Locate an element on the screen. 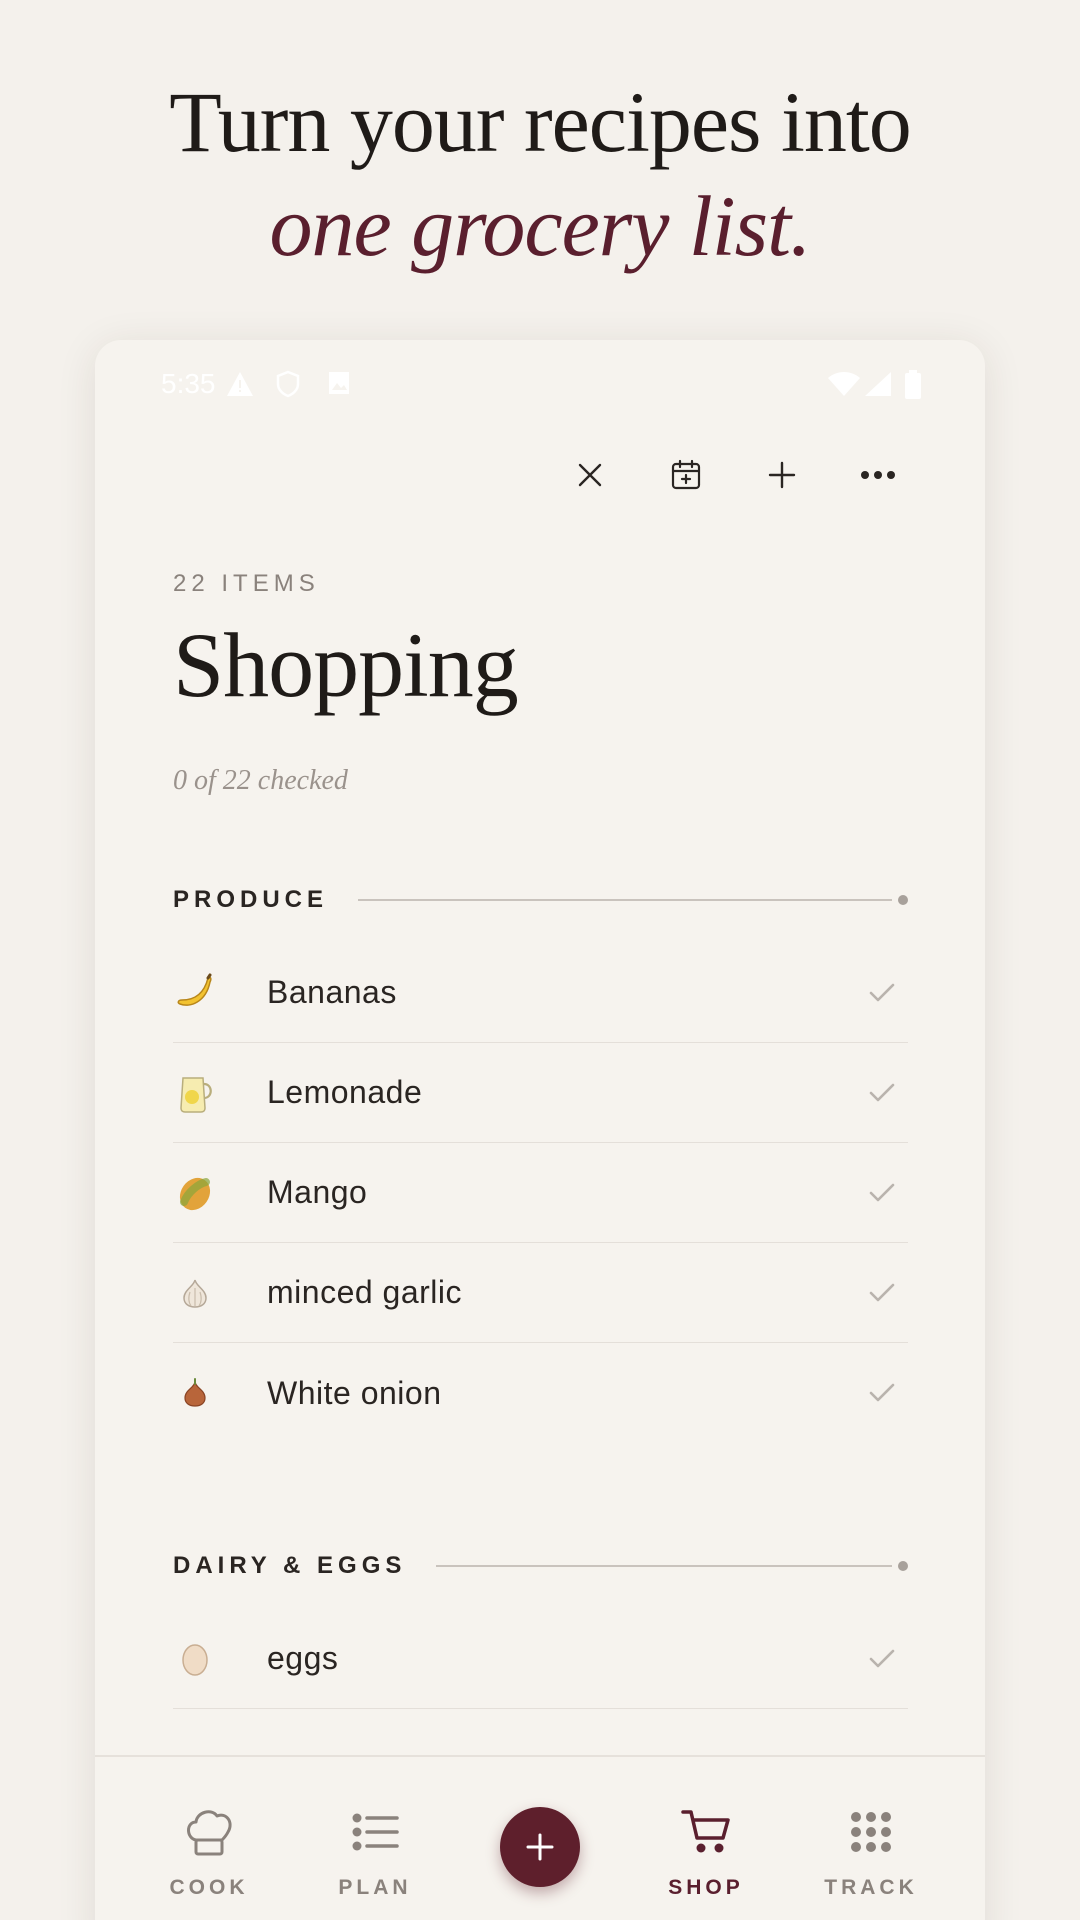 This screenshot has width=1080, height=1920. signal-icon is located at coordinates (878, 387).